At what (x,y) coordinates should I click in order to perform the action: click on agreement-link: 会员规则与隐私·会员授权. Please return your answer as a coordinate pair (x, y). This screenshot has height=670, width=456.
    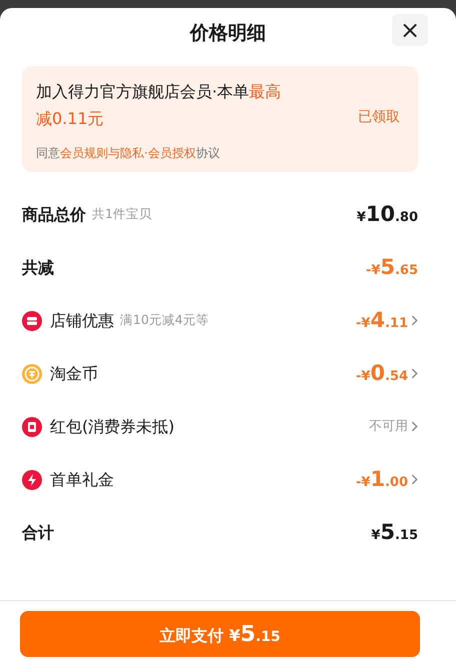
    Looking at the image, I should click on (128, 153).